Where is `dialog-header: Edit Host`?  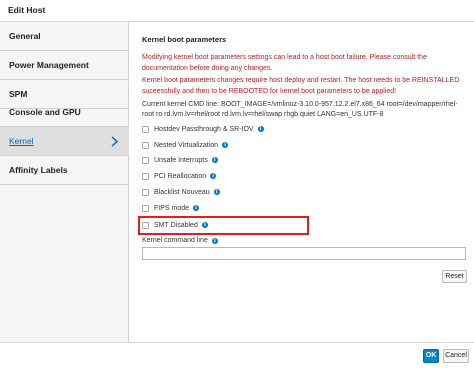 dialog-header: Edit Host is located at coordinates (237, 11).